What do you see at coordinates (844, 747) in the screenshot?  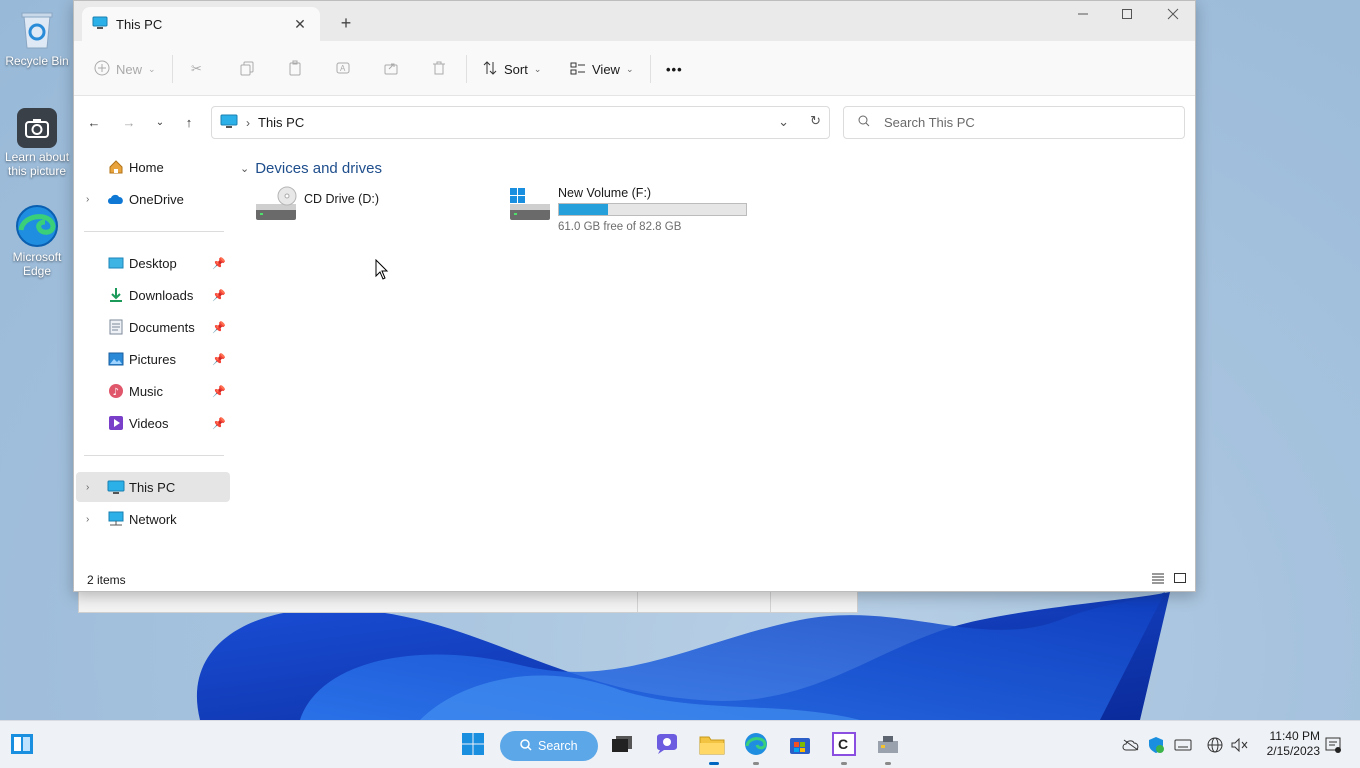 I see `app-c-taskbar-button: C` at bounding box center [844, 747].